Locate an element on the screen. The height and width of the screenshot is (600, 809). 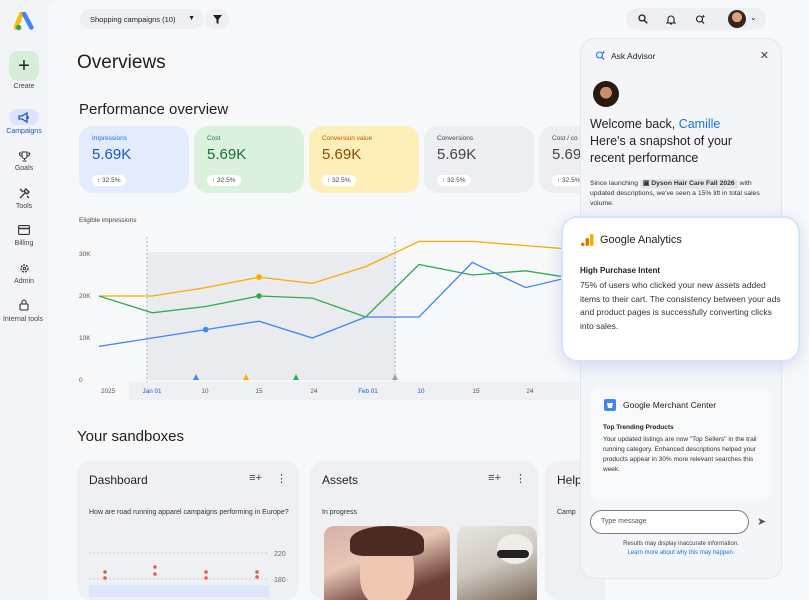
ga-header: Google Analytics is located at coordinates (631, 240).